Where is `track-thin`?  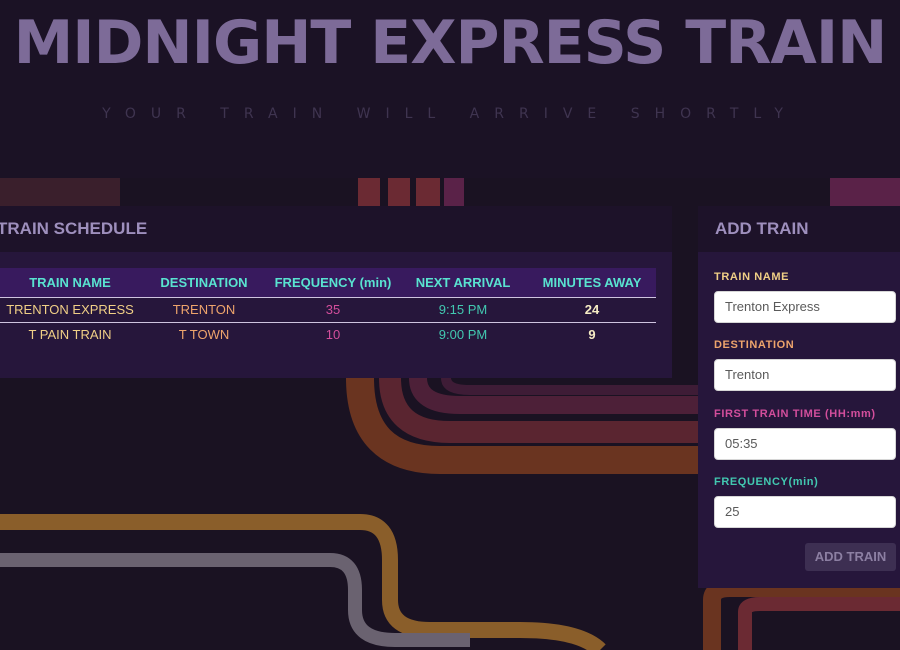 track-thin is located at coordinates (569, 386).